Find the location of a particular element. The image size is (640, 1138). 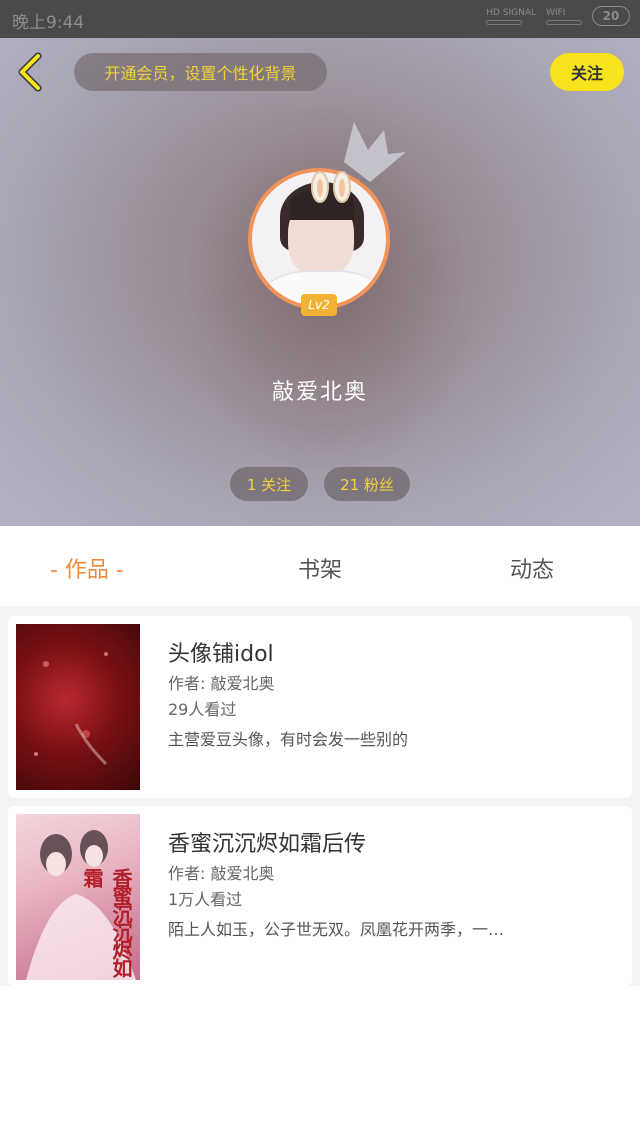

chevron-left-icon is located at coordinates (30, 72).